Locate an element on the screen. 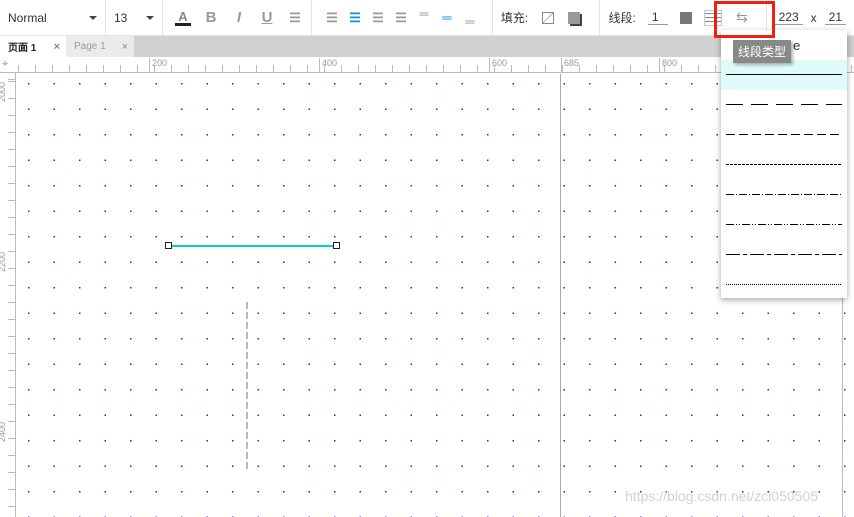 The image size is (854, 517). line-option-long-dash-dot is located at coordinates (784, 255).